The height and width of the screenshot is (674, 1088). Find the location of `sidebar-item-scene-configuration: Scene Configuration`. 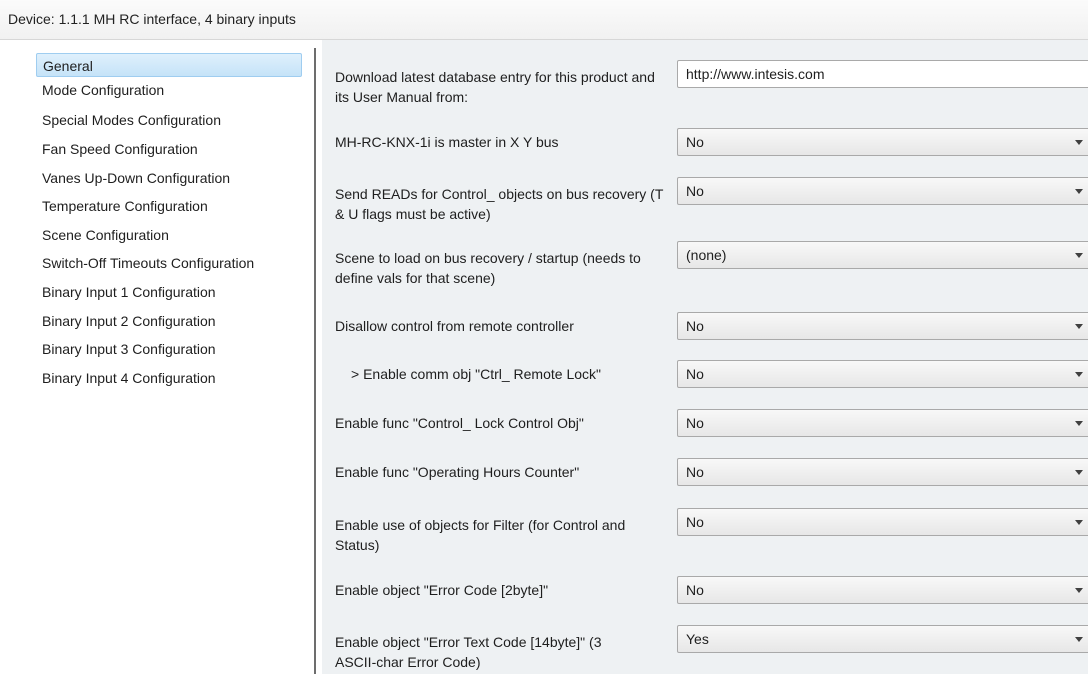

sidebar-item-scene-configuration: Scene Configuration is located at coordinates (173, 235).